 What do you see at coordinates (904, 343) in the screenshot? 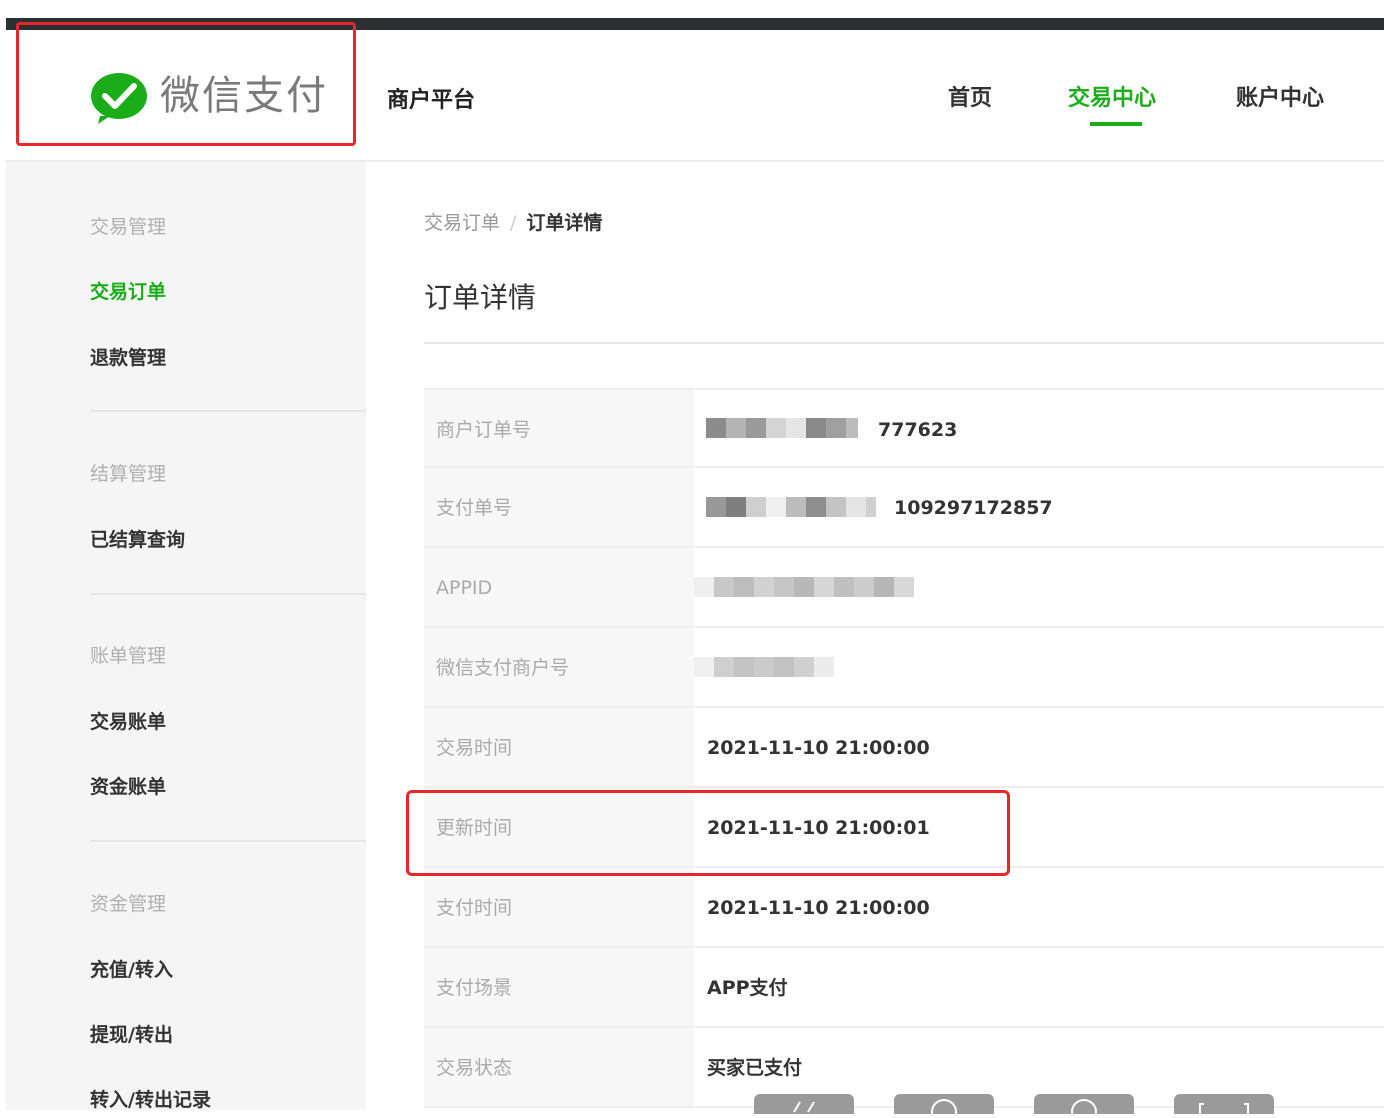
I see `title-divider` at bounding box center [904, 343].